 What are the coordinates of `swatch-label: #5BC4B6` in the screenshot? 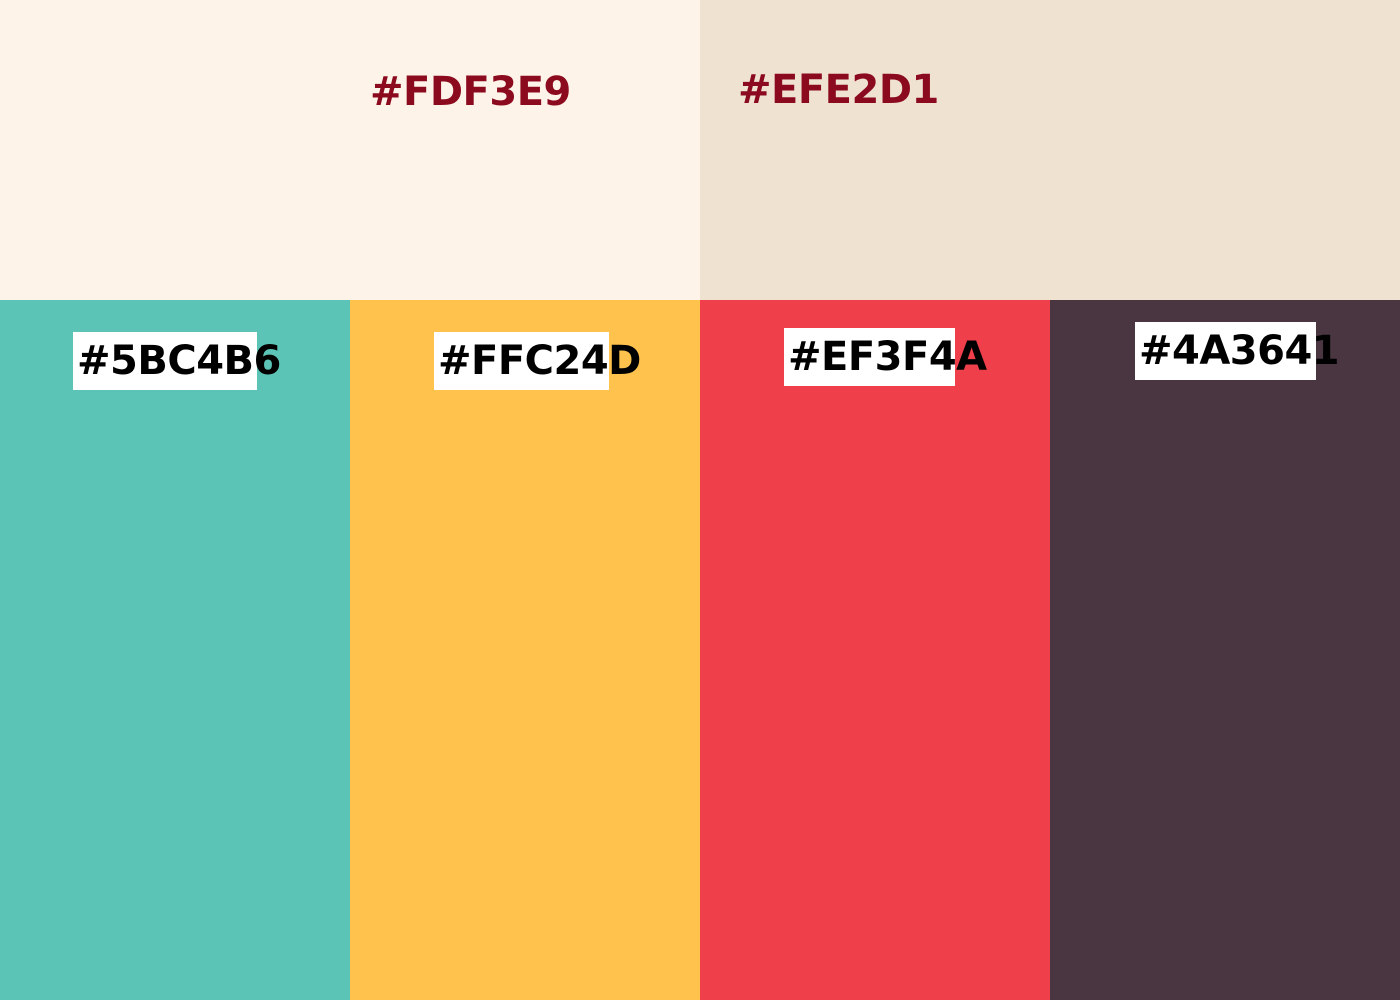 It's located at (177, 361).